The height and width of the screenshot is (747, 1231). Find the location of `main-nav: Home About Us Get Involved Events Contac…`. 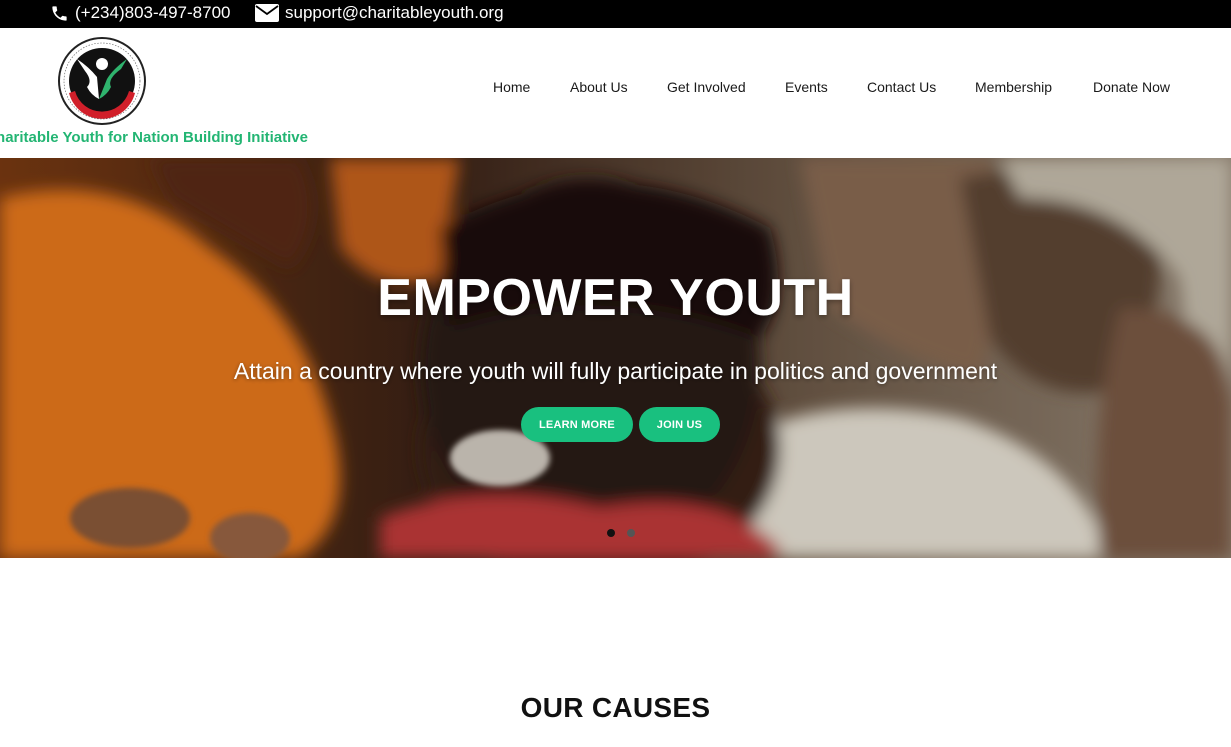

main-nav: Home About Us Get Involved Events Contac… is located at coordinates (615, 89).